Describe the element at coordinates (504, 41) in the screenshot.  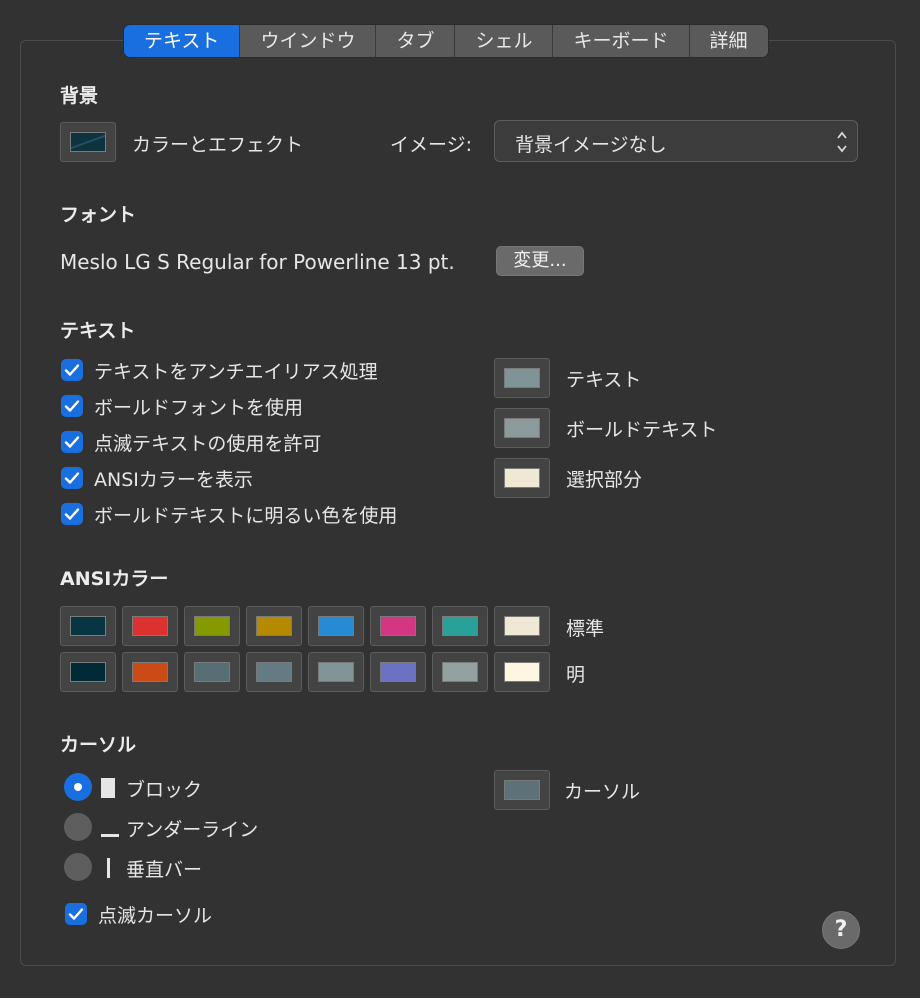
I see `tab-shell: シェル` at that location.